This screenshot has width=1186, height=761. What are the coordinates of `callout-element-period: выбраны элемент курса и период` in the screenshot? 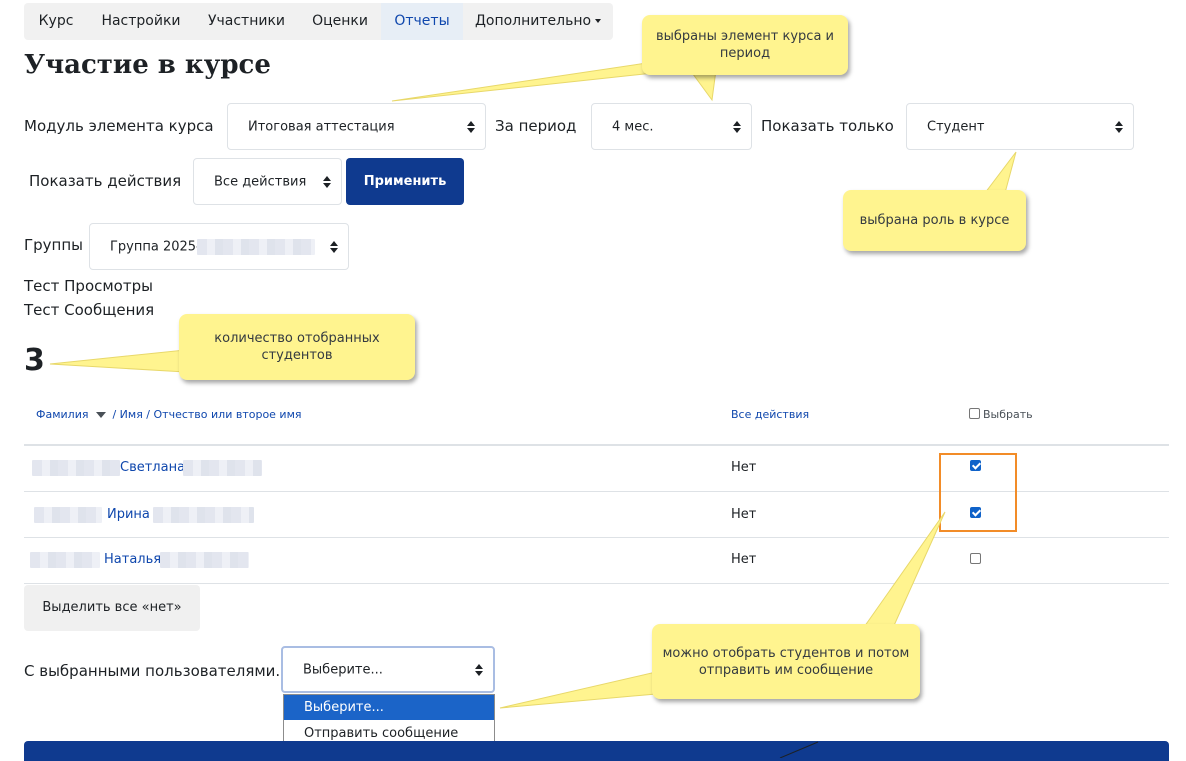 It's located at (745, 45).